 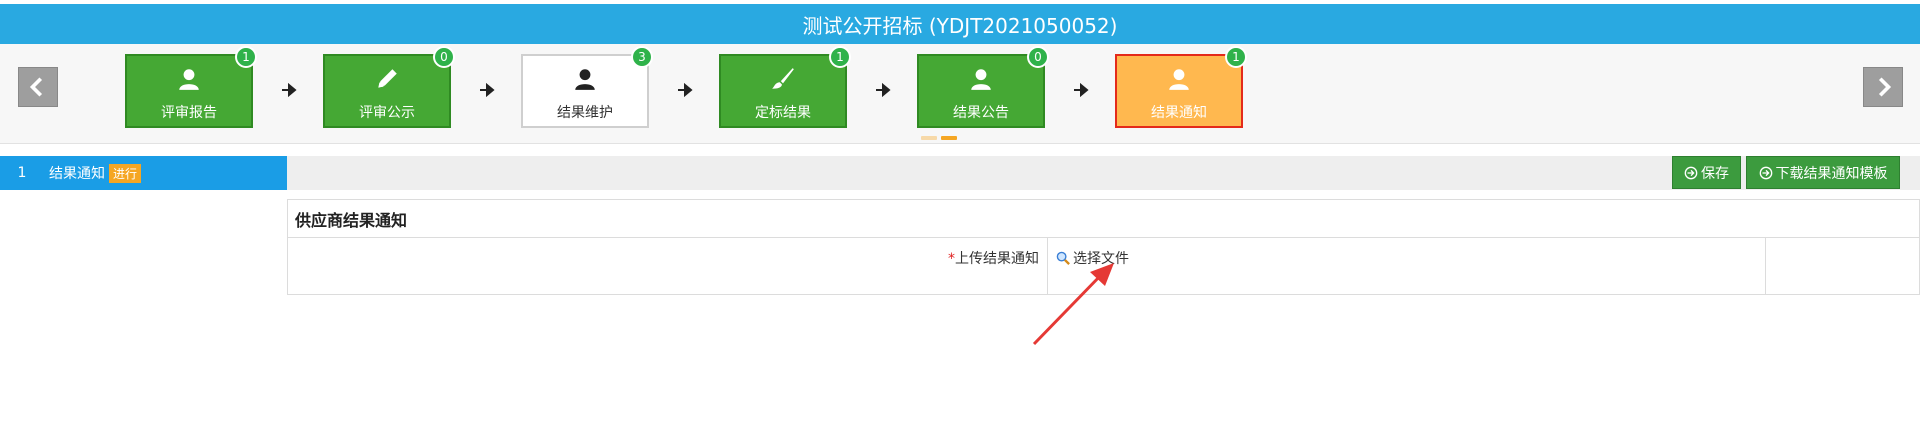 I want to click on toolbar: 保存 下载结果通知模板, so click(x=1103, y=173).